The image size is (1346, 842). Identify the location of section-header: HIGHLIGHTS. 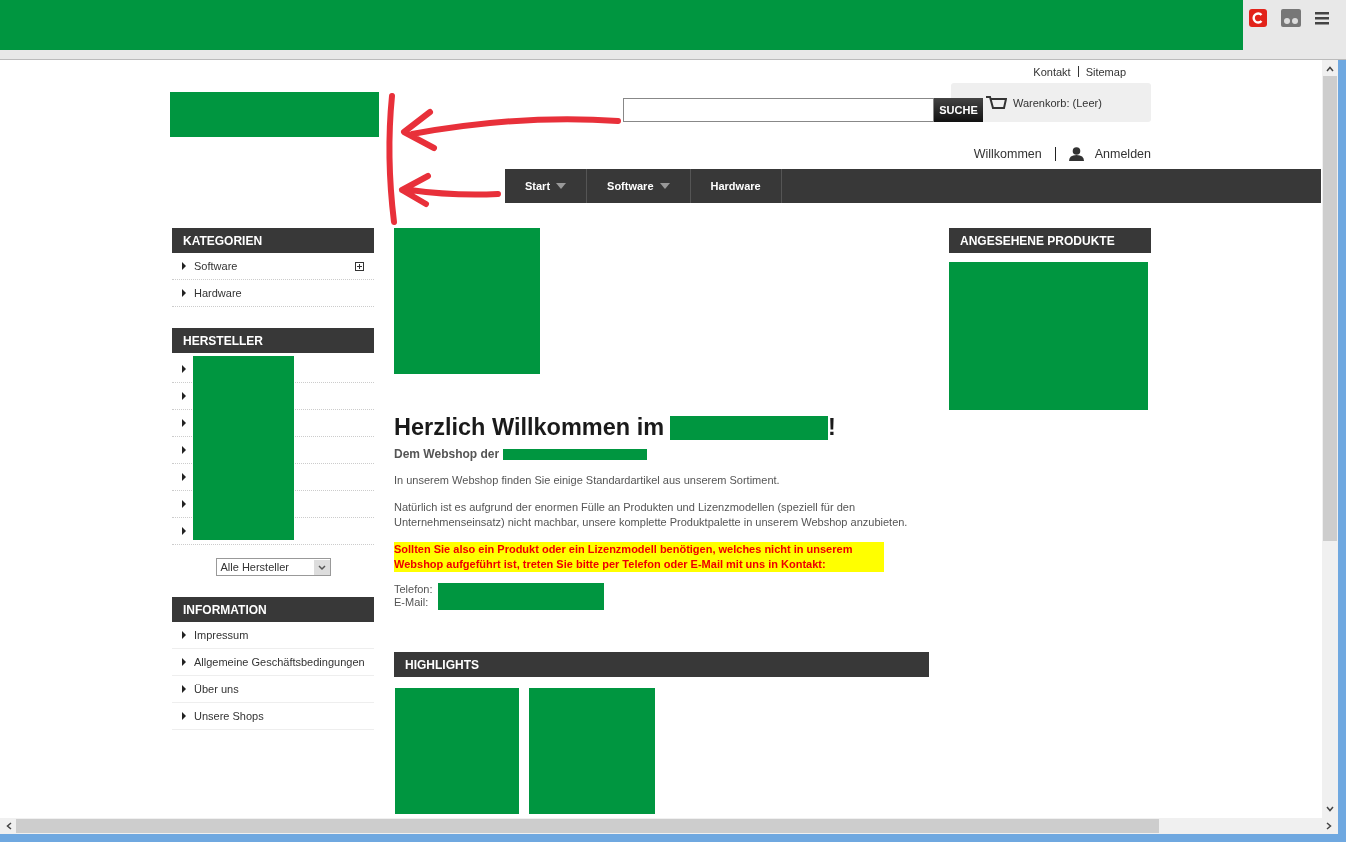
(661, 664).